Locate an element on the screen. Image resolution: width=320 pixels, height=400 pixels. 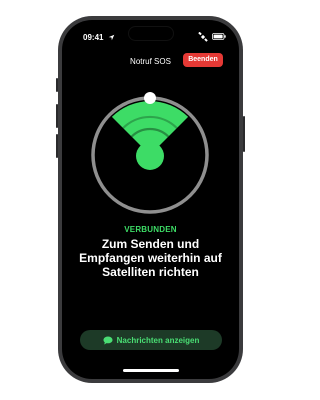
show-messages-label: Nachrichten anzeigen is located at coordinates (158, 340).